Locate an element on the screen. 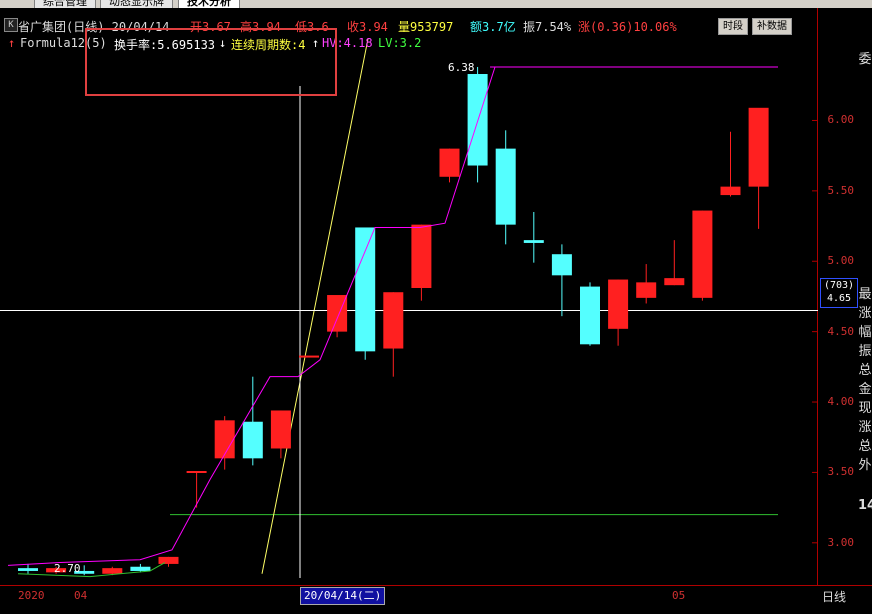 The width and height of the screenshot is (872, 614). crosshair-price-tag: (703) 4.65 is located at coordinates (839, 293).